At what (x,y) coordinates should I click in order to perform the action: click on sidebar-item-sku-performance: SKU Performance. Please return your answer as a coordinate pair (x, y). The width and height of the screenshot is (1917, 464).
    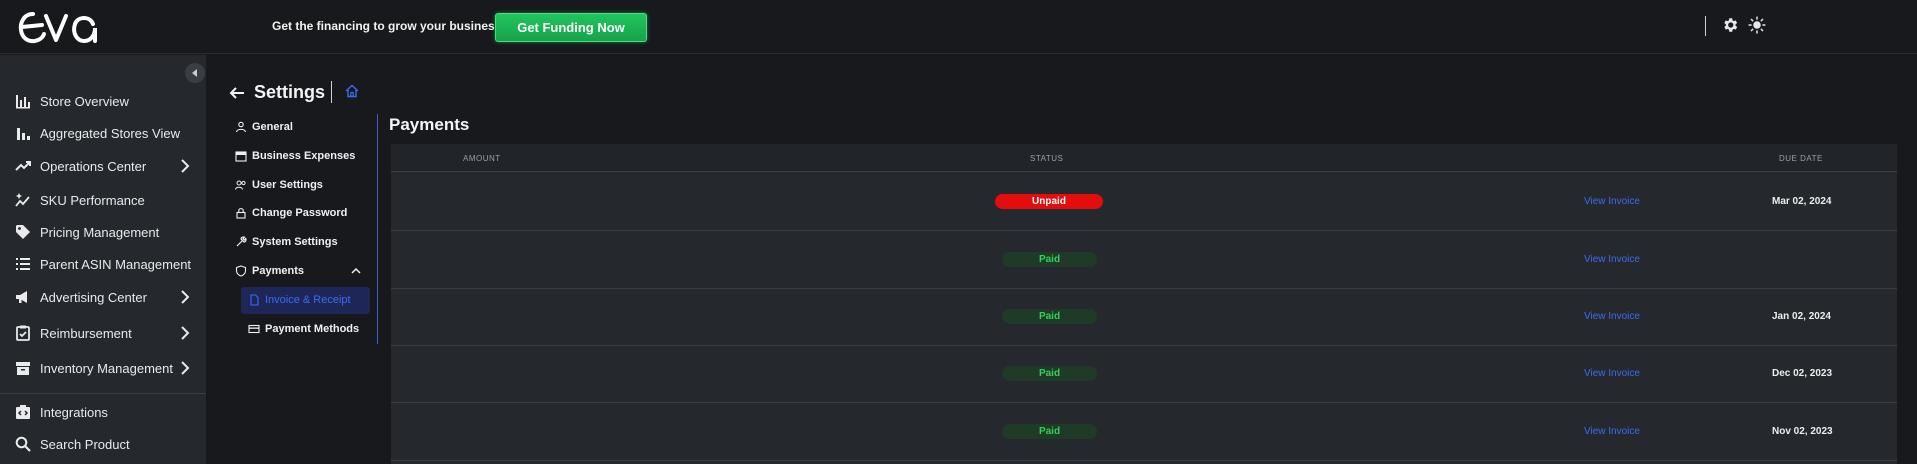
    Looking at the image, I should click on (104, 200).